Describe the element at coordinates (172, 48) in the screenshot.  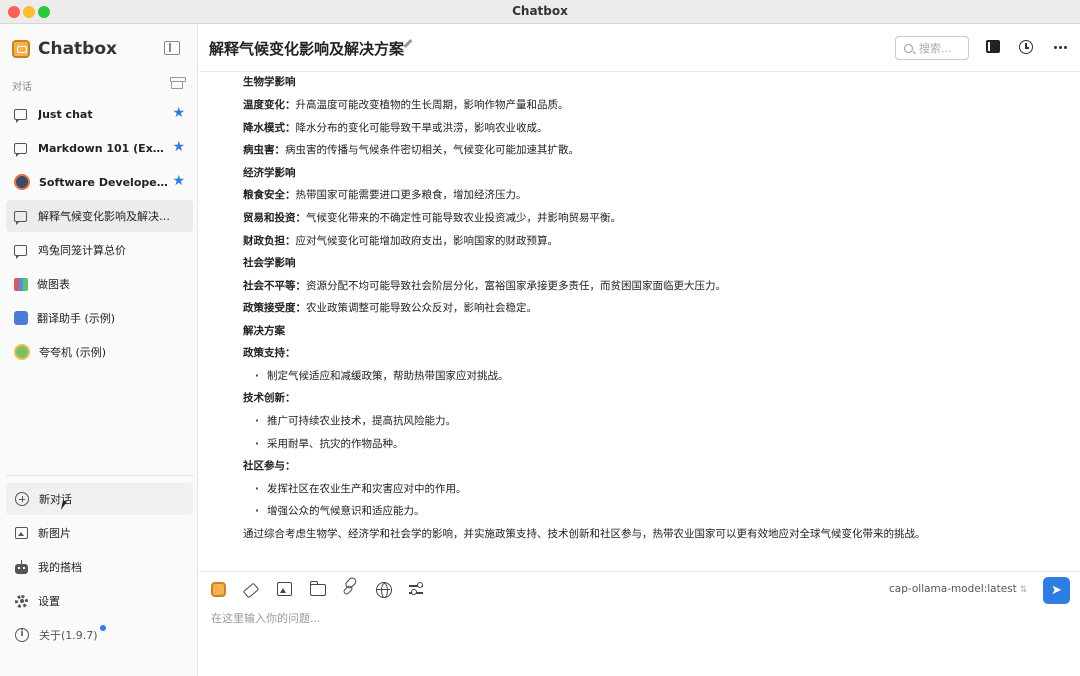
I see `collapse-sidebar-icon` at that location.